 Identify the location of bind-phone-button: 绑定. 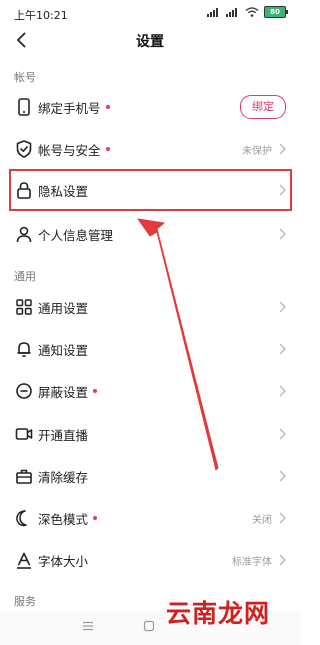
(263, 107).